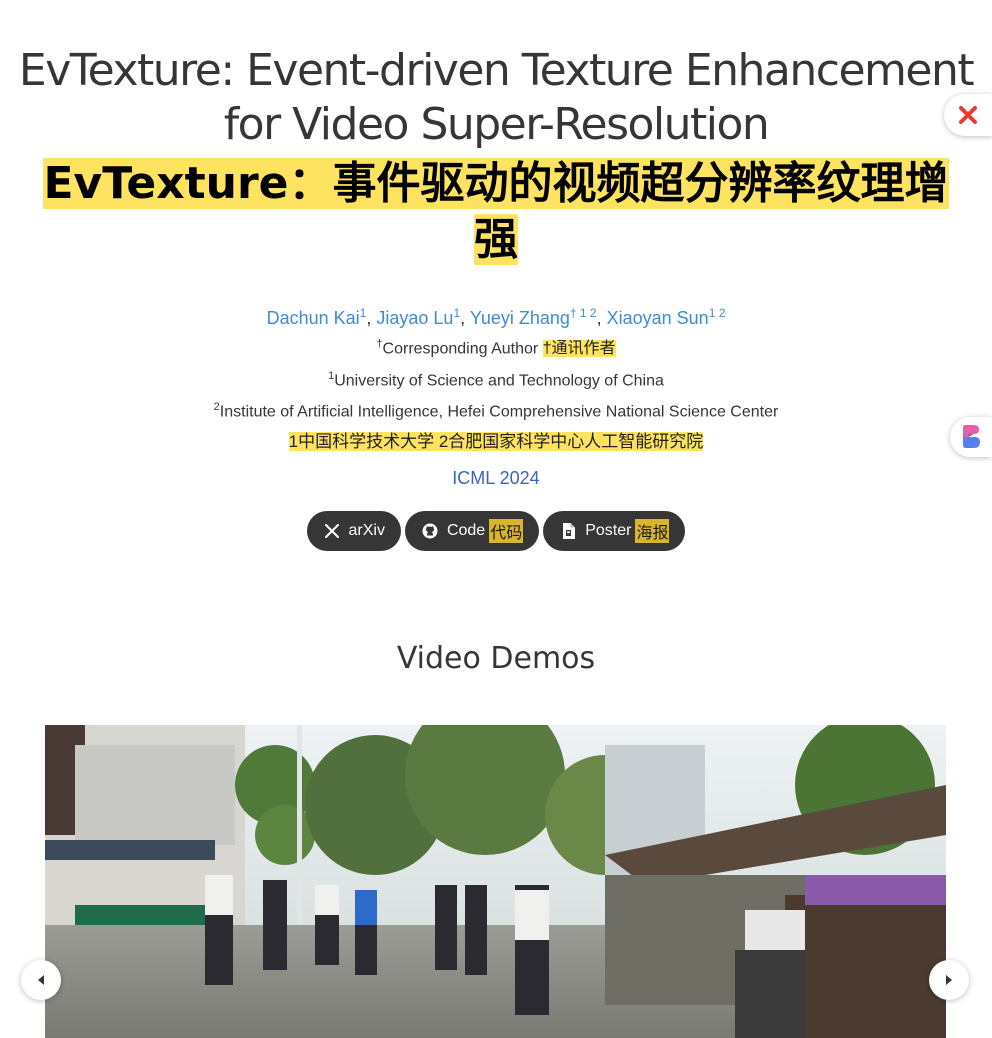 The height and width of the screenshot is (1038, 992). What do you see at coordinates (614, 531) in the screenshot?
I see `poster-button: Poster 海报` at bounding box center [614, 531].